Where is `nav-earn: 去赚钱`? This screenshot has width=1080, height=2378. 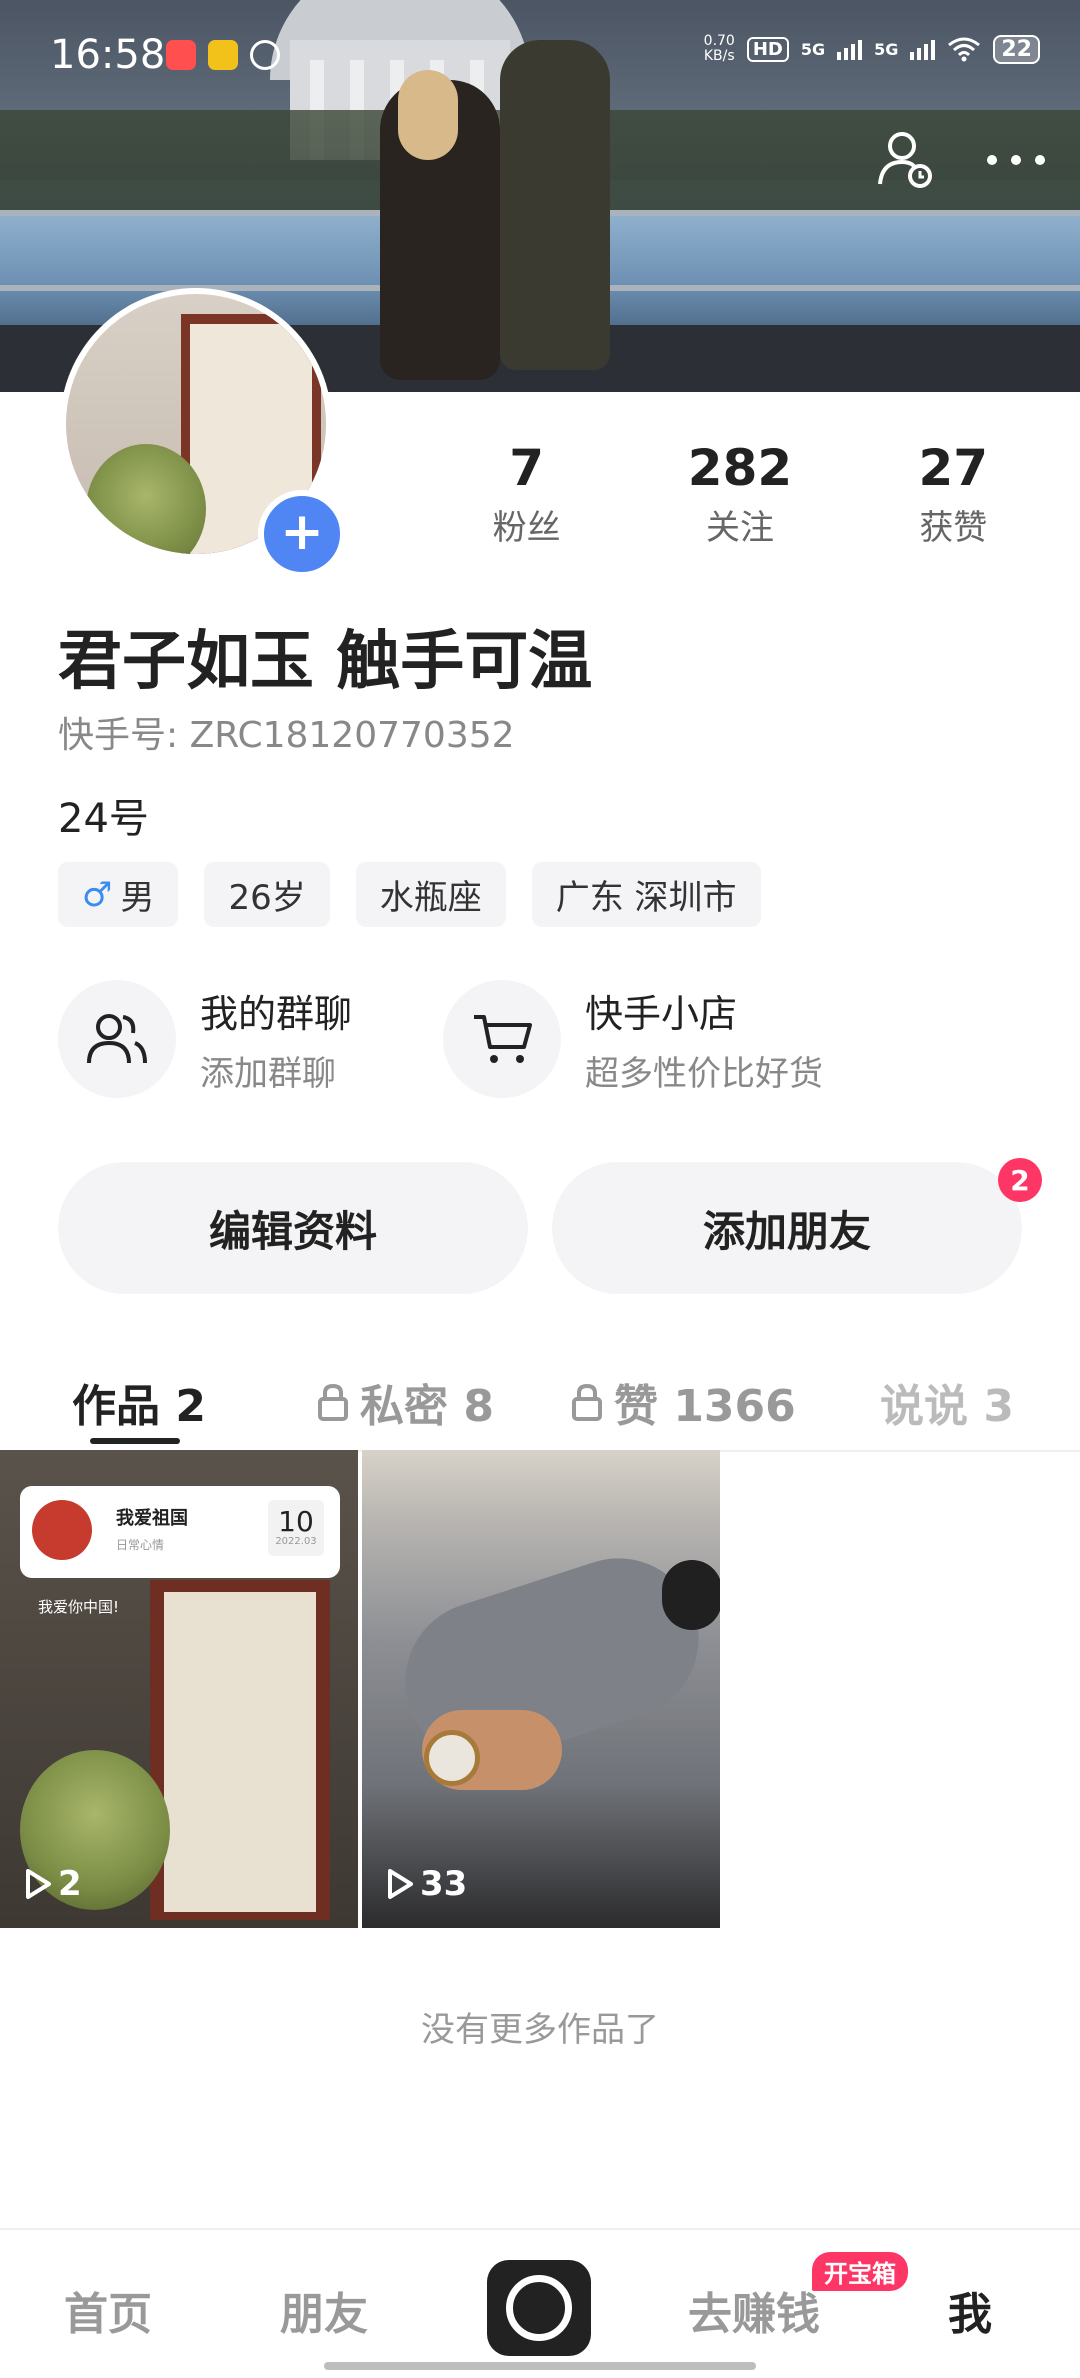
nav-earn: 去赚钱 is located at coordinates (754, 2310).